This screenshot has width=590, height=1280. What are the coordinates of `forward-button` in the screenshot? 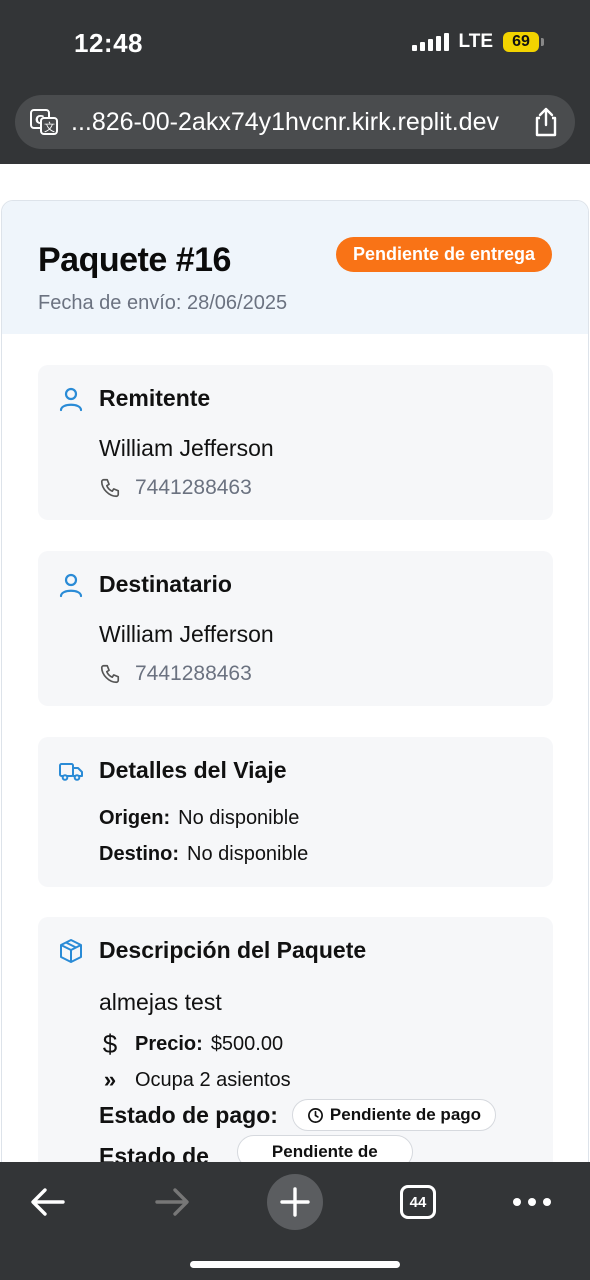 It's located at (172, 1202).